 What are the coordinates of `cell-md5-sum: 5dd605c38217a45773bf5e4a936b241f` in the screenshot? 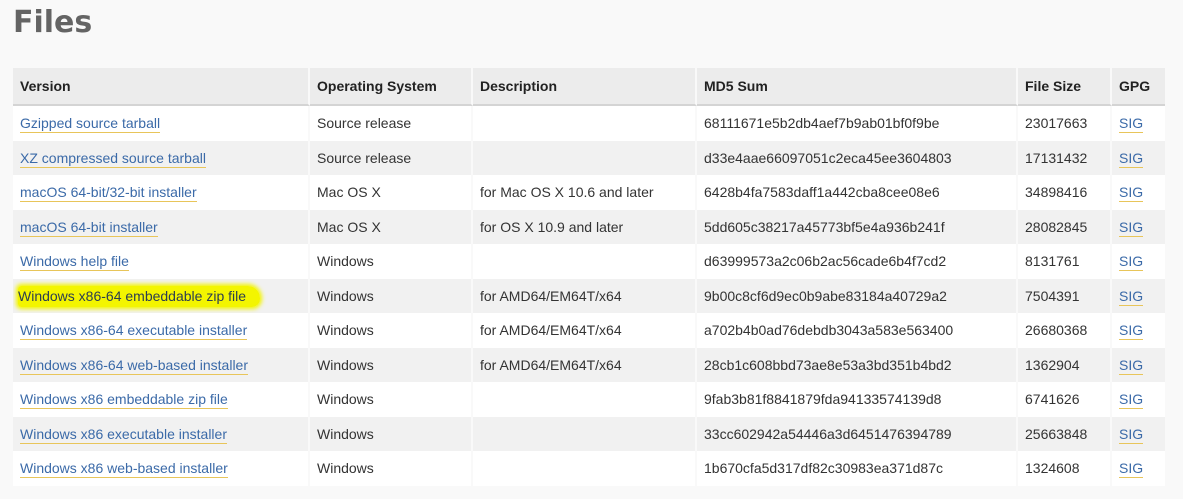 It's located at (857, 226).